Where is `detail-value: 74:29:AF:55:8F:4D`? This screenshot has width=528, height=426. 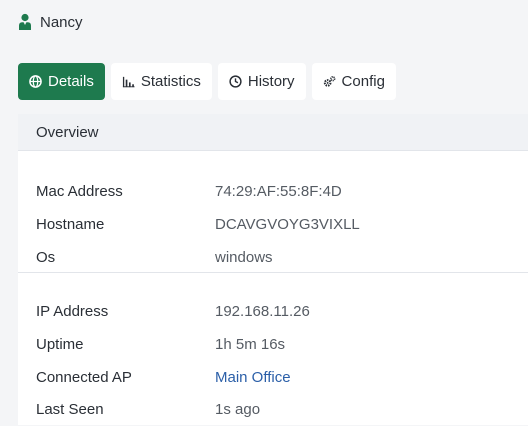
detail-value: 74:29:AF:55:8F:4D is located at coordinates (278, 191).